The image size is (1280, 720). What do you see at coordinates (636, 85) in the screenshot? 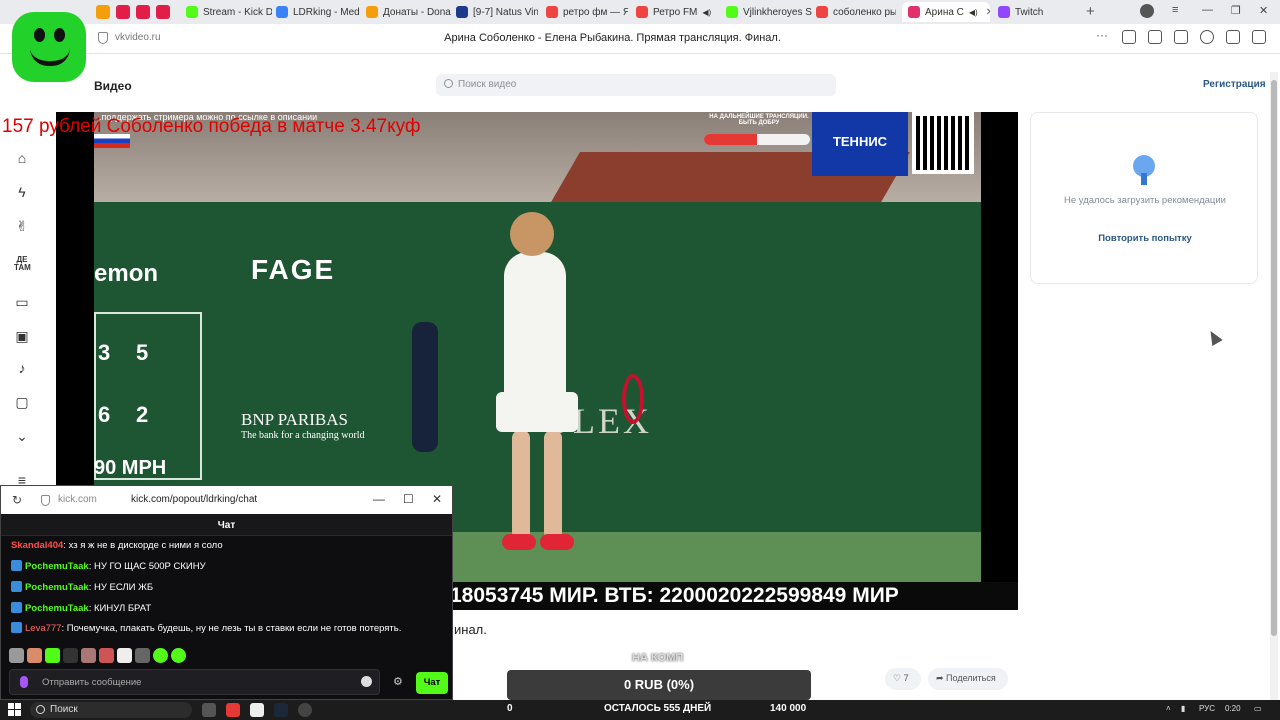
I see `search-input: Поиск видео` at bounding box center [636, 85].